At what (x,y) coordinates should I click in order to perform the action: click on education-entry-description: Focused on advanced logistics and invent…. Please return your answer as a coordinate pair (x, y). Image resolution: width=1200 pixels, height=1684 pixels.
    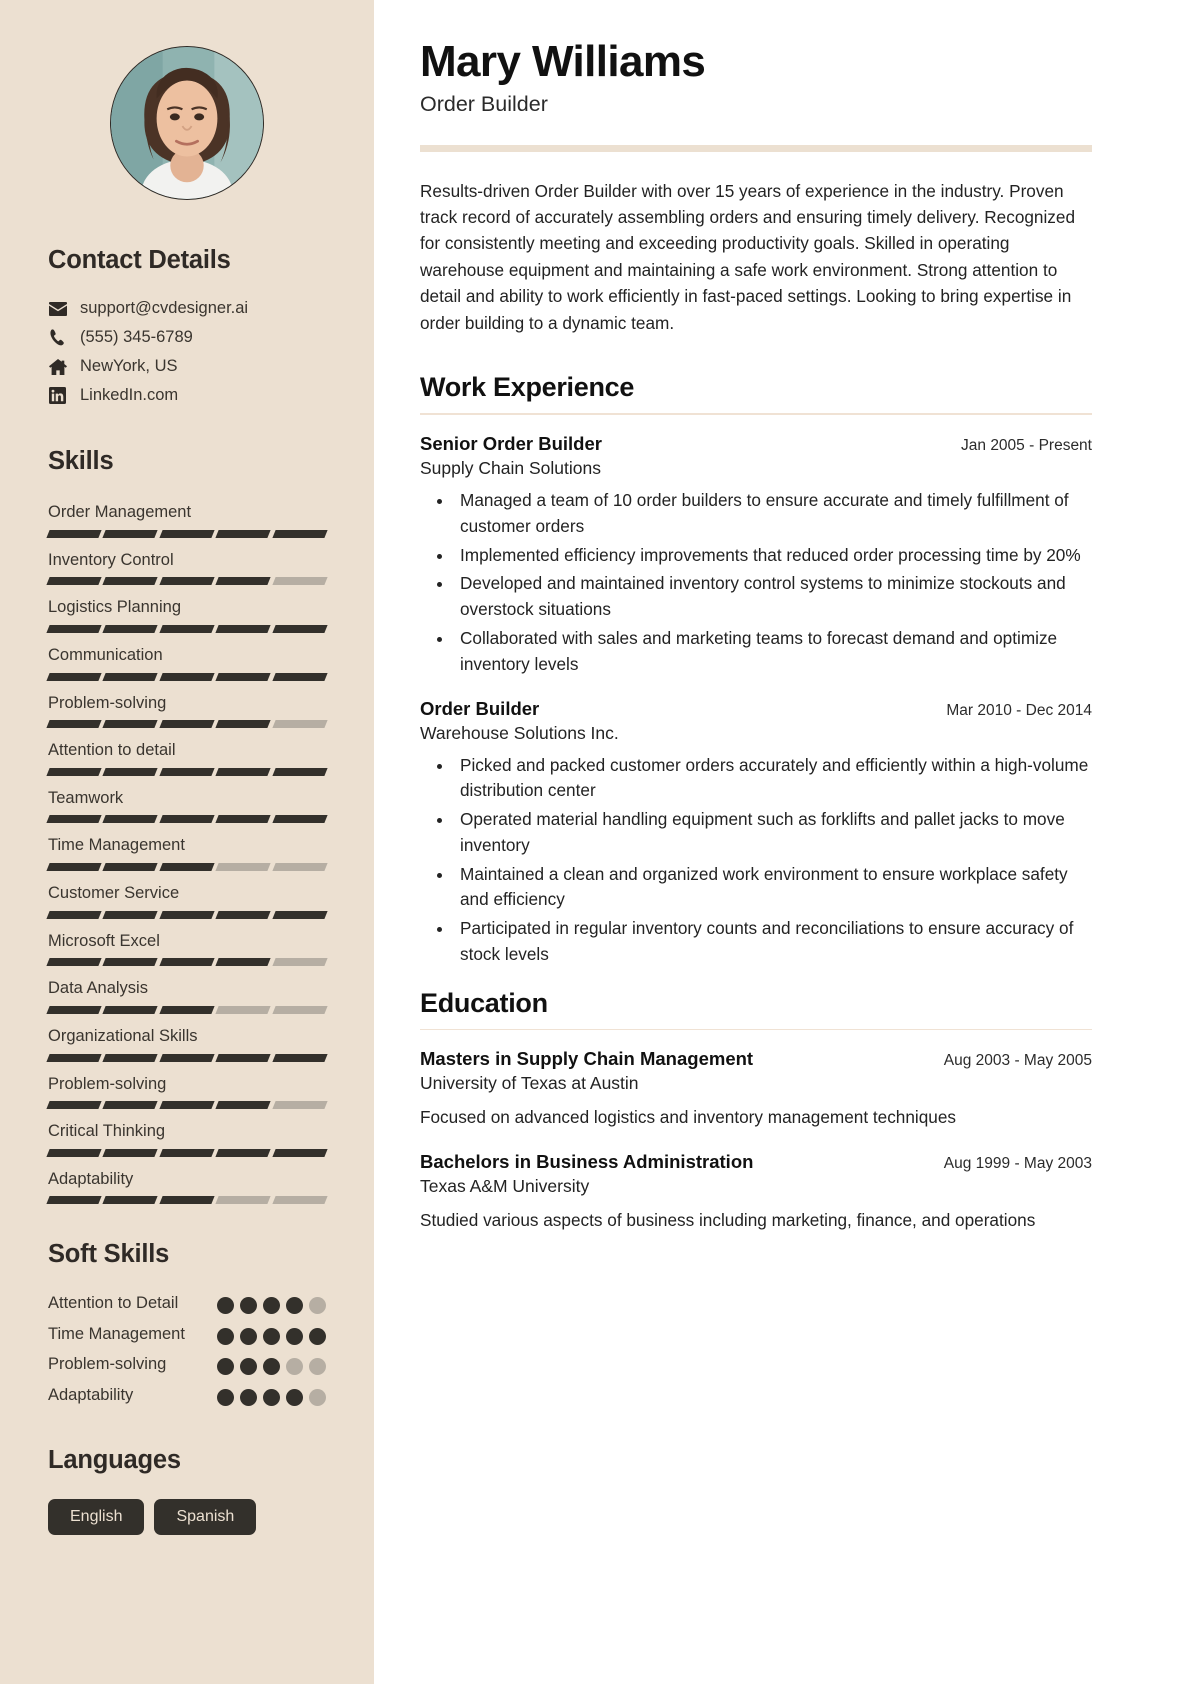
    Looking at the image, I should click on (688, 1117).